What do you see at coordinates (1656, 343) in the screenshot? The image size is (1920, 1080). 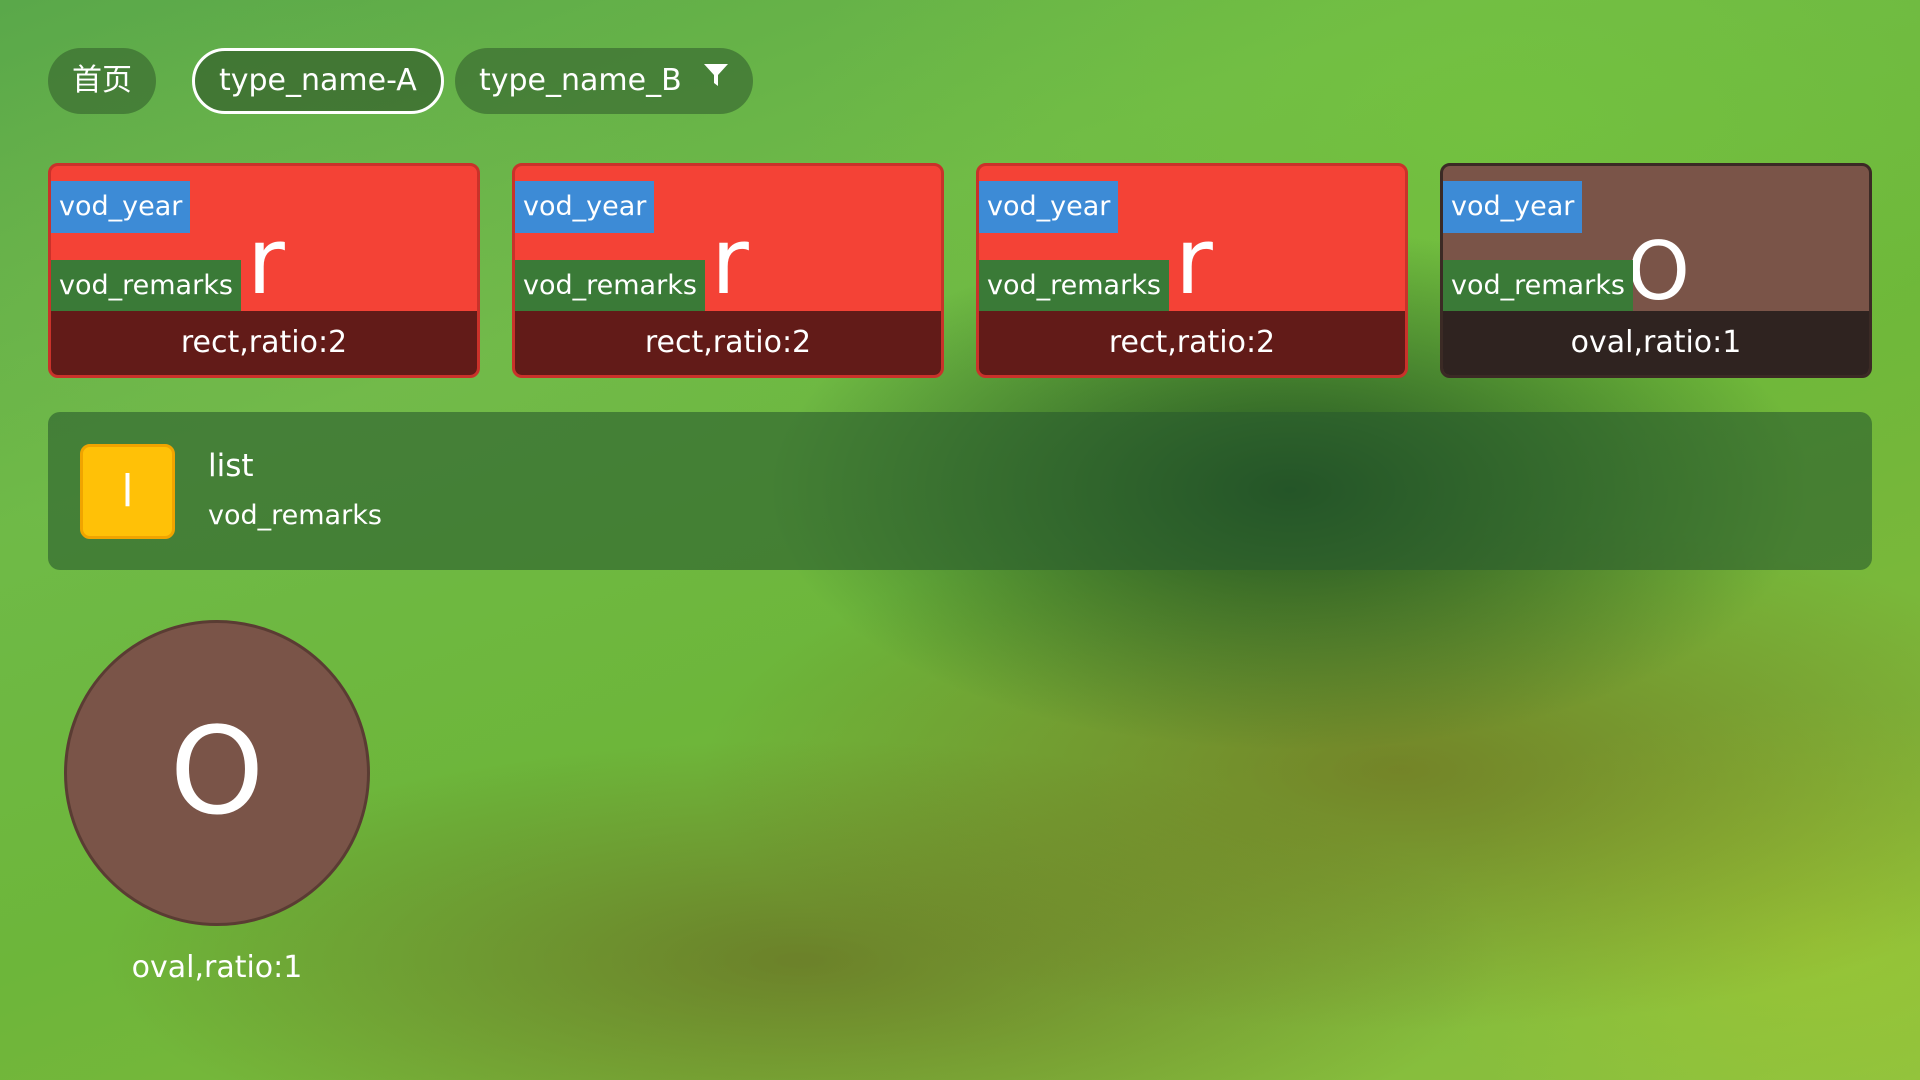 I see `card-caption: oval,ratio:1` at bounding box center [1656, 343].